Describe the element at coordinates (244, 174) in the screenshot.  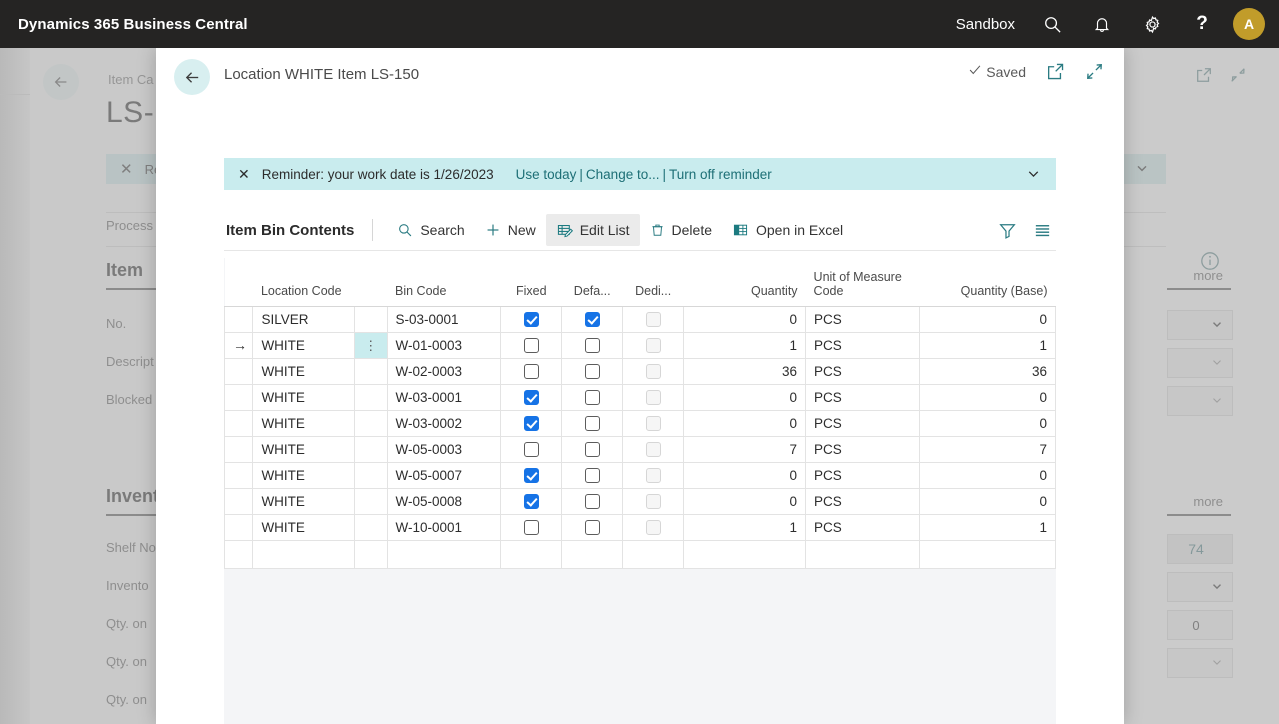
I see `close-icon: ✕` at that location.